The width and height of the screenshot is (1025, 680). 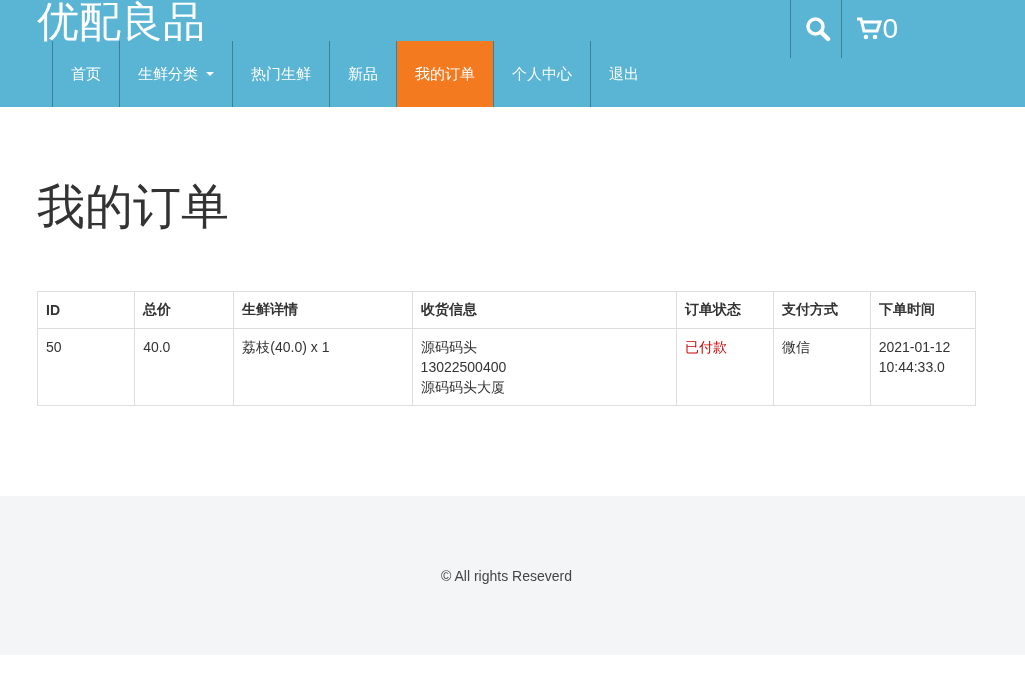 What do you see at coordinates (818, 29) in the screenshot?
I see `search-icon` at bounding box center [818, 29].